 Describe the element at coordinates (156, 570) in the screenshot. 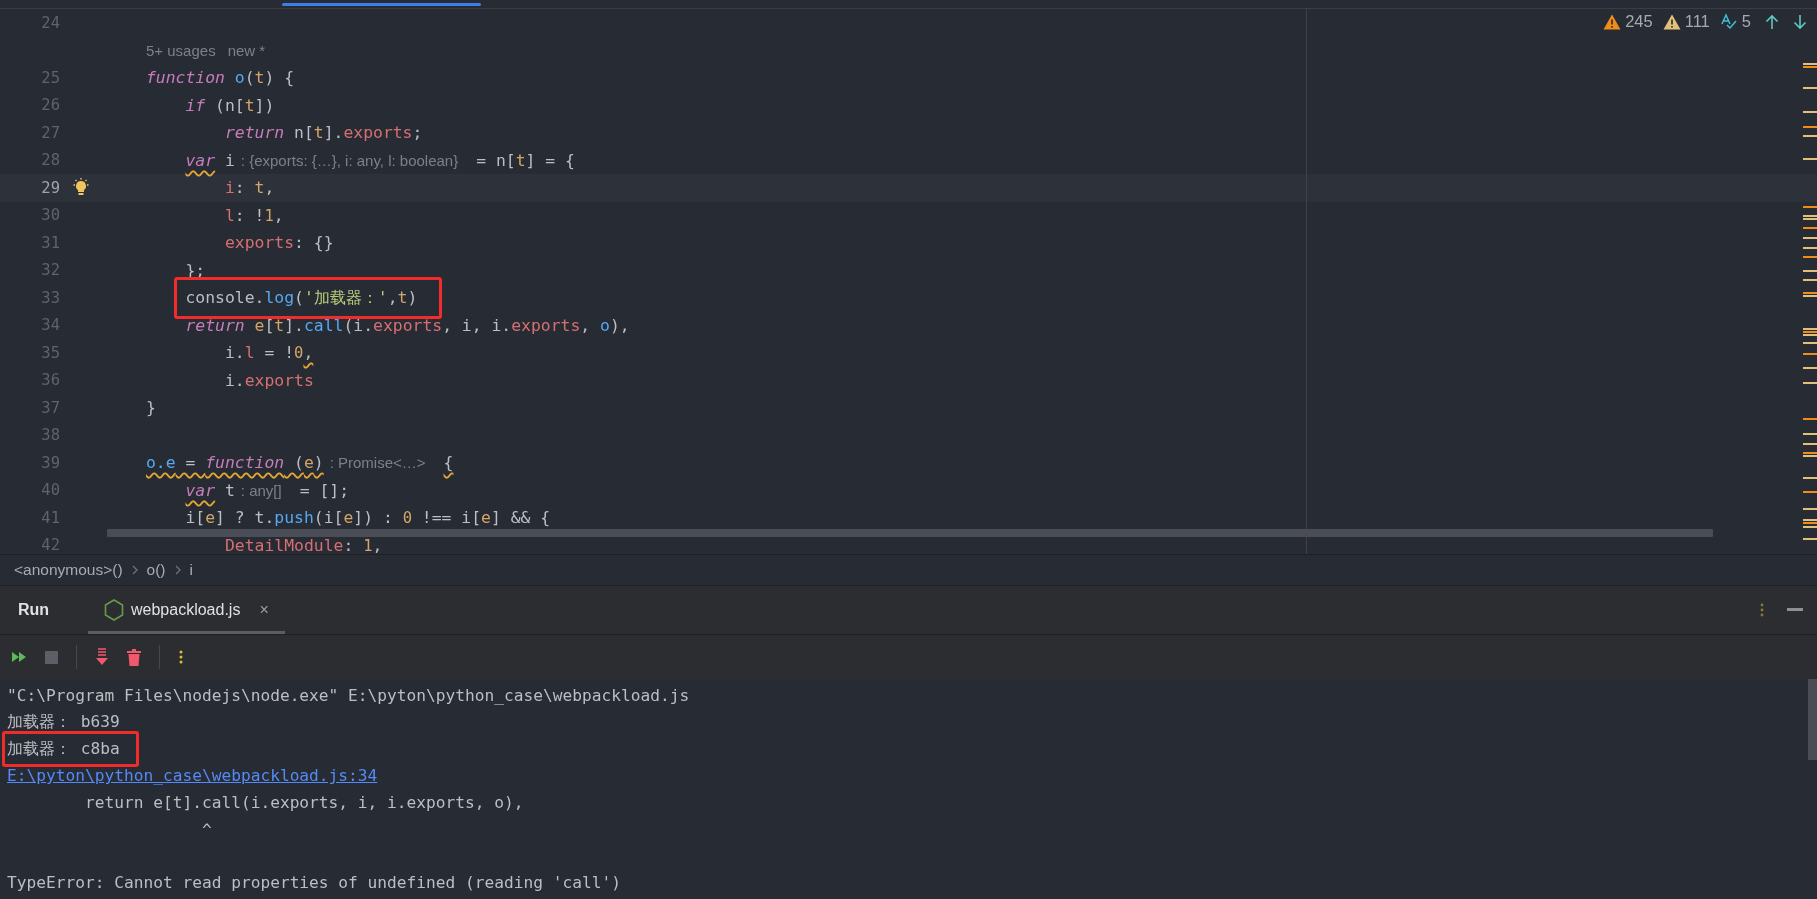

I see `breadcrumb: o()` at that location.